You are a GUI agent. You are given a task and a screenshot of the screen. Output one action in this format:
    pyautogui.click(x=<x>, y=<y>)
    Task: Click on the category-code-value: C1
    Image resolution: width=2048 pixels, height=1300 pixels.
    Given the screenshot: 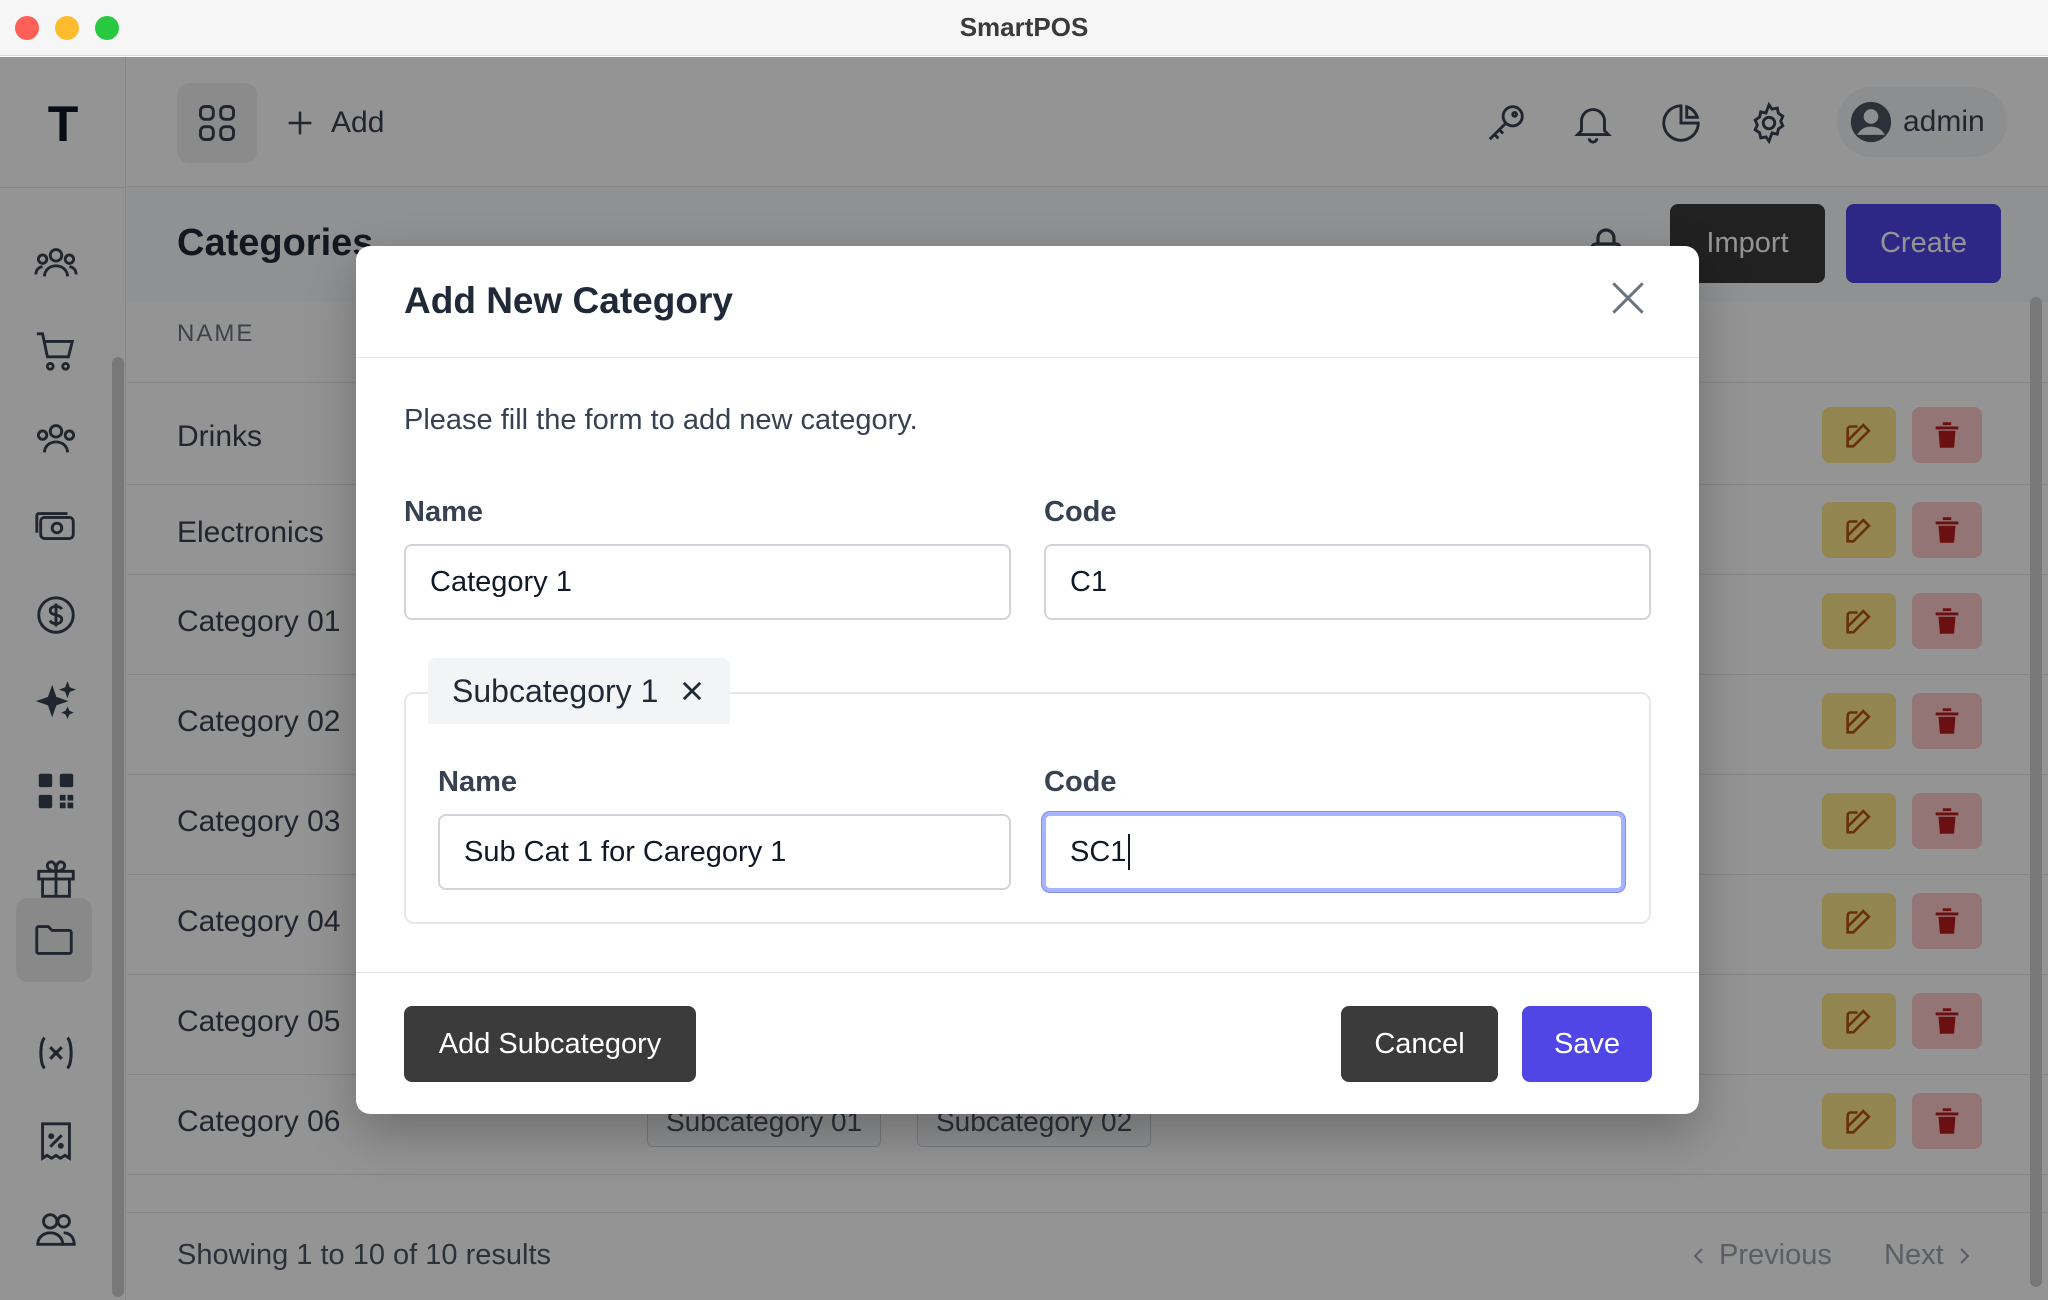 What is the action you would take?
    pyautogui.click(x=1089, y=581)
    